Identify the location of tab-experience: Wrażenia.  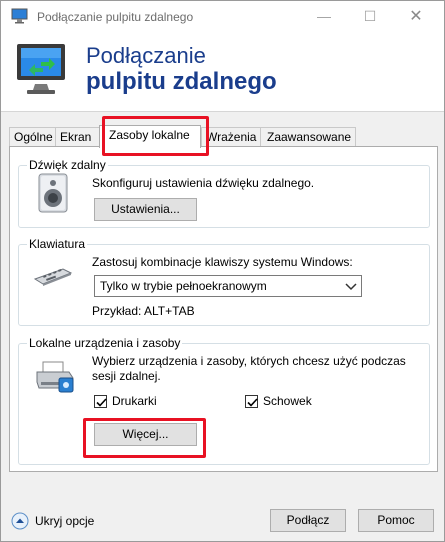
(231, 137).